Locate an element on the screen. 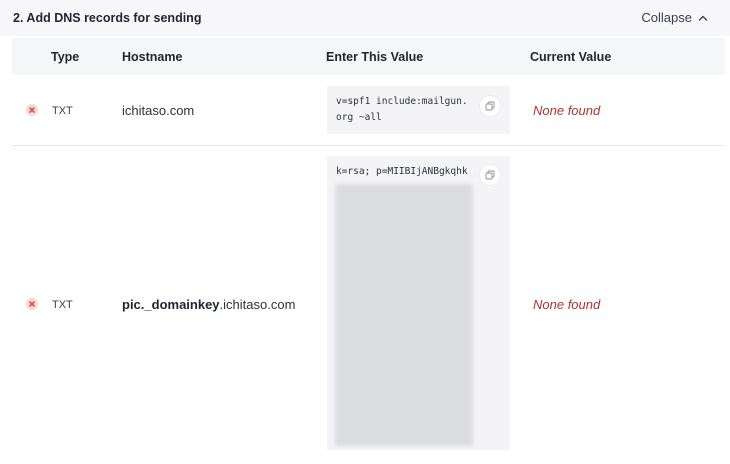 This screenshot has width=730, height=464. chevron-up-icon is located at coordinates (703, 18).